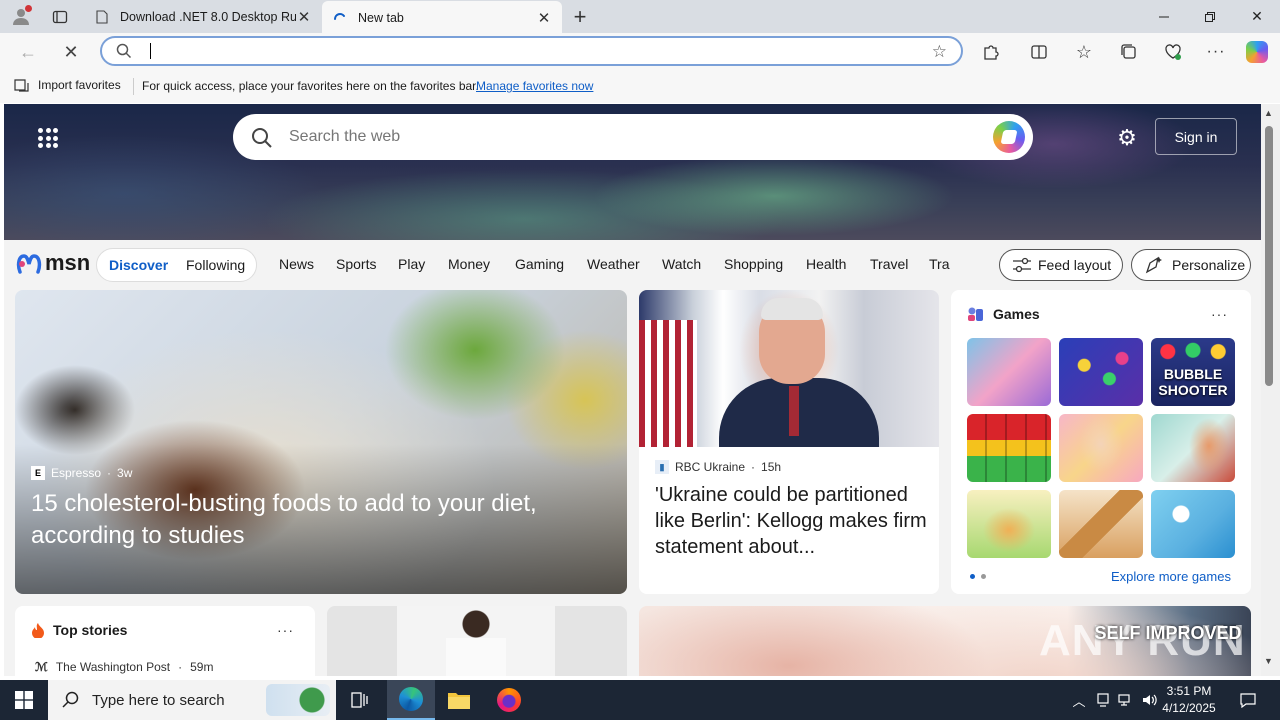 The height and width of the screenshot is (720, 1280). I want to click on favorite-star-icon: ☆, so click(939, 52).